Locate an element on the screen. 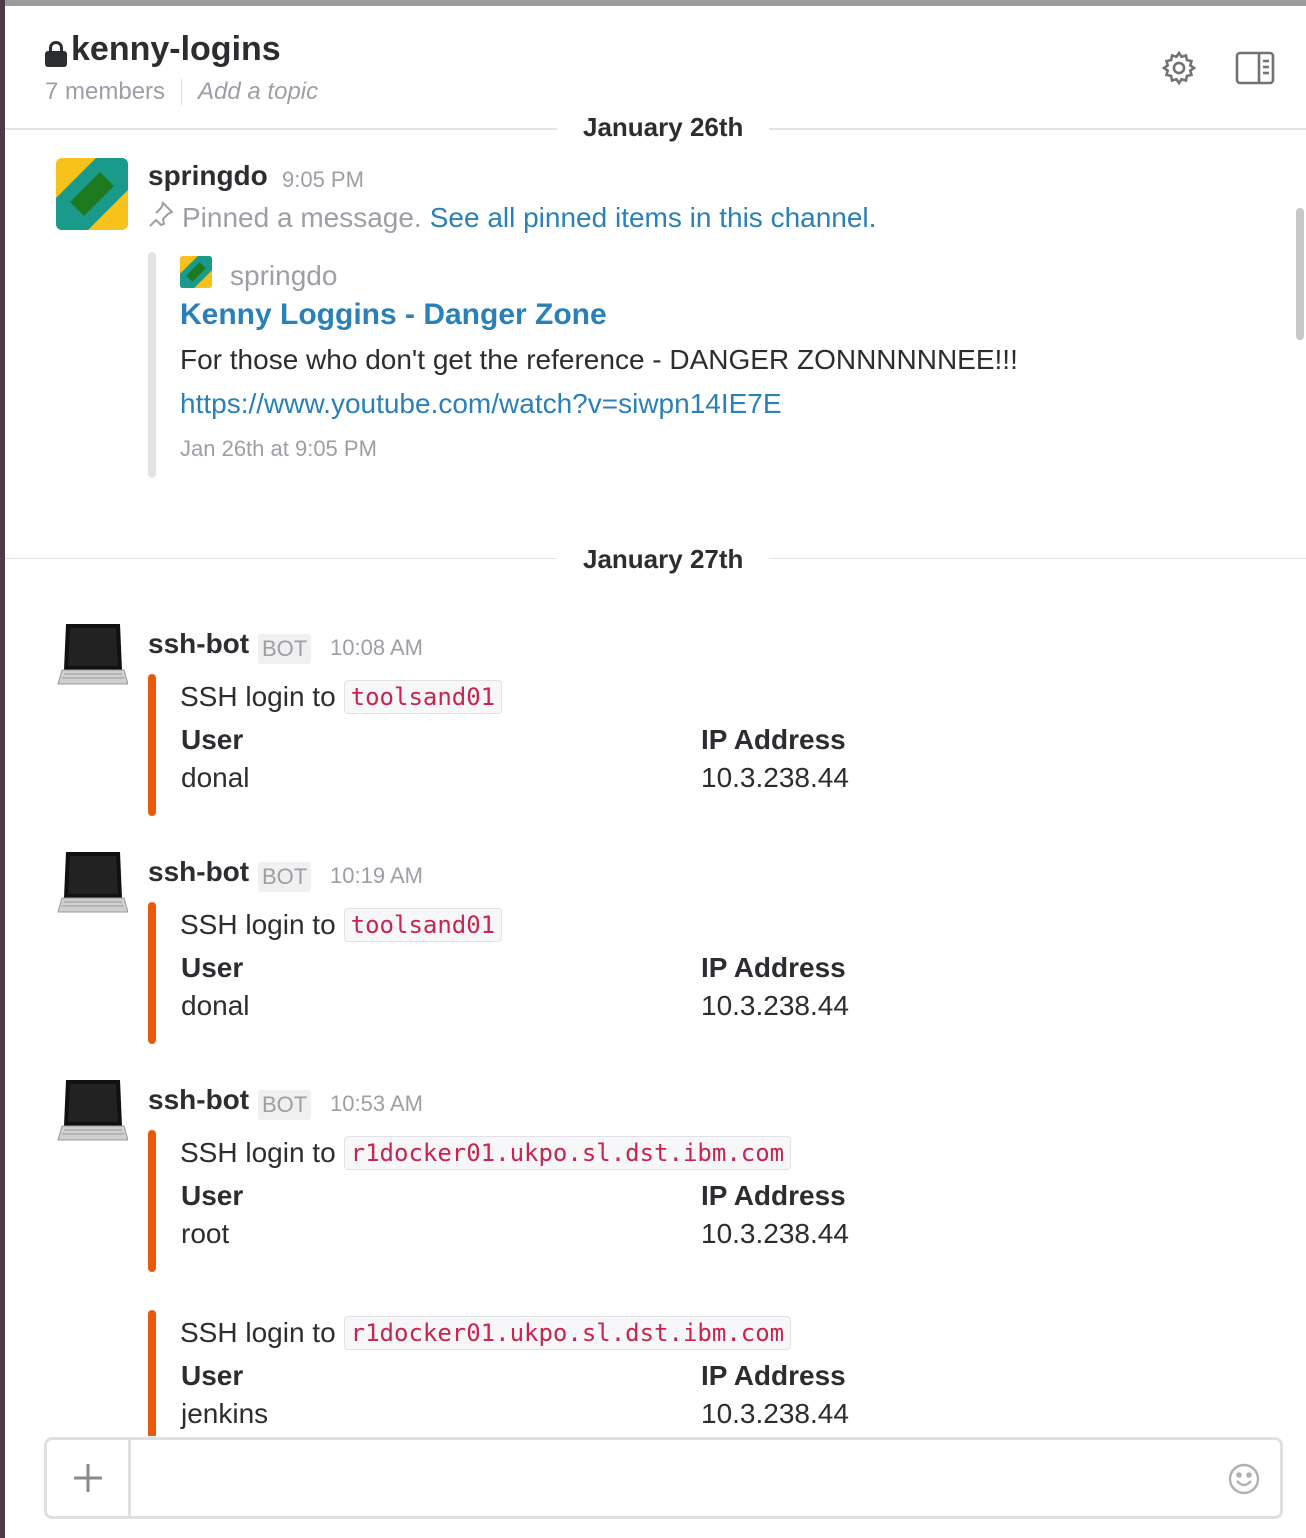 The height and width of the screenshot is (1538, 1306). message-timestamp: 10:53 AM is located at coordinates (376, 1104).